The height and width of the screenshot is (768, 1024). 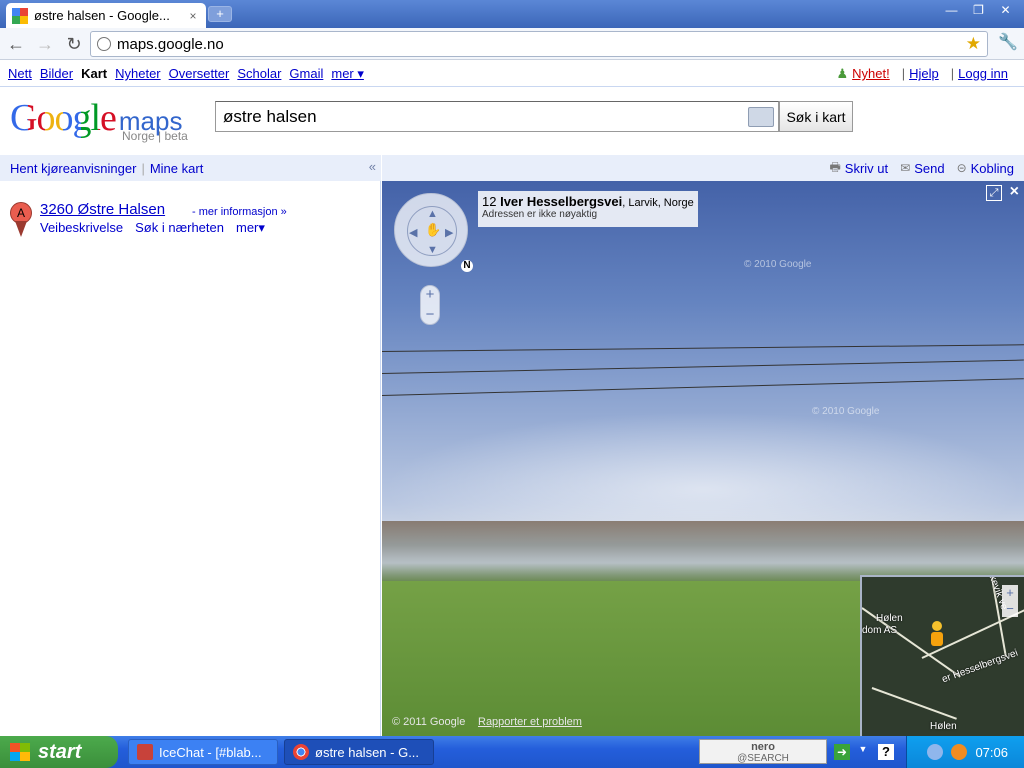 I want to click on pan-right-icon: ▶, so click(x=449, y=232).